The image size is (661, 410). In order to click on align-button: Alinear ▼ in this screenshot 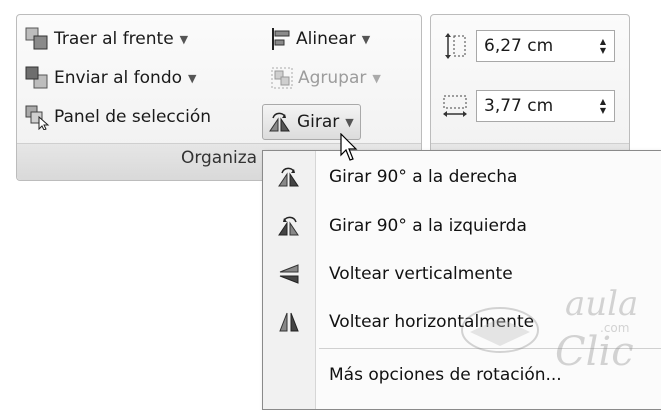, I will do `click(320, 39)`.